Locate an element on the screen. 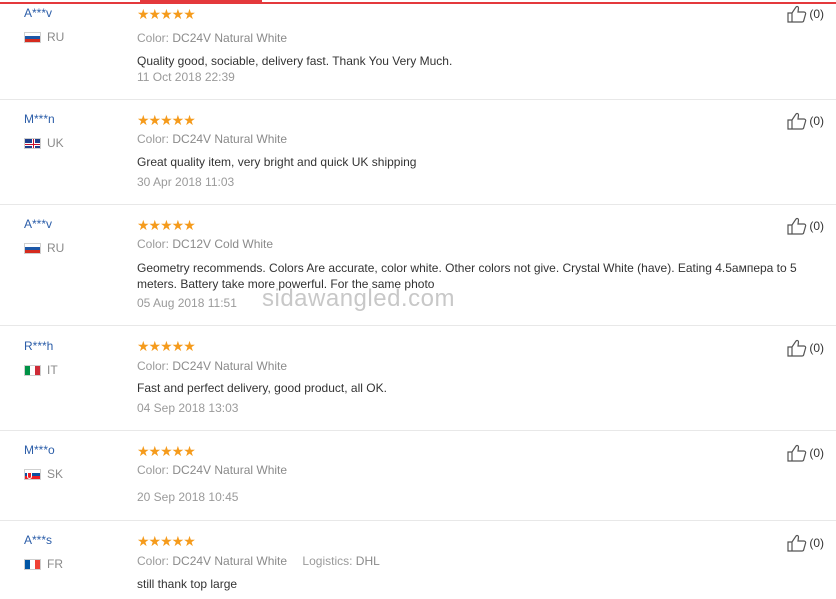 Image resolution: width=836 pixels, height=599 pixels. review-date: 11 Oct 2018 22:39 is located at coordinates (186, 77).